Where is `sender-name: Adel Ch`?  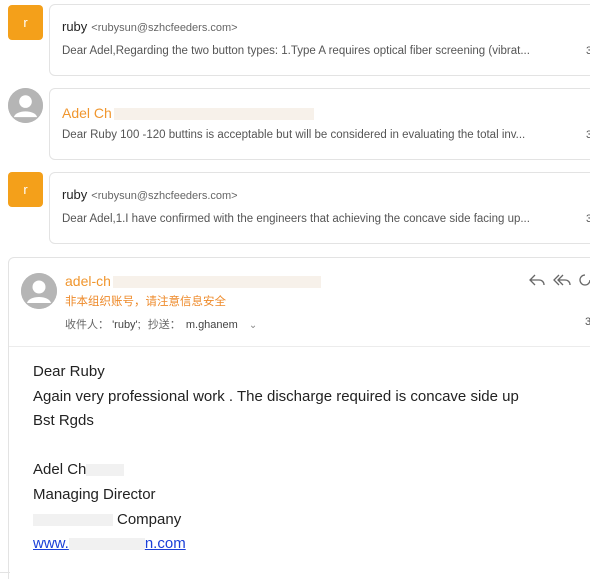 sender-name: Adel Ch is located at coordinates (188, 113).